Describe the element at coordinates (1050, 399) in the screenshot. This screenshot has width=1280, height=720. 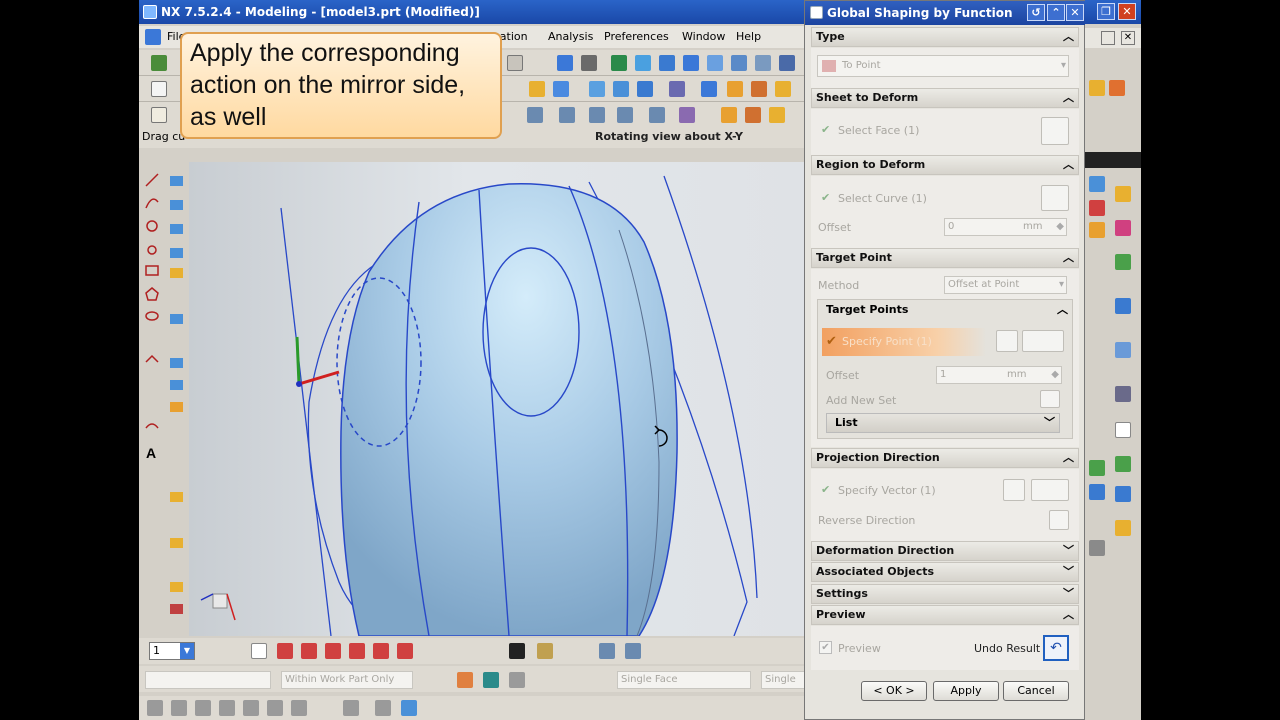
I see `add-set-icon` at that location.